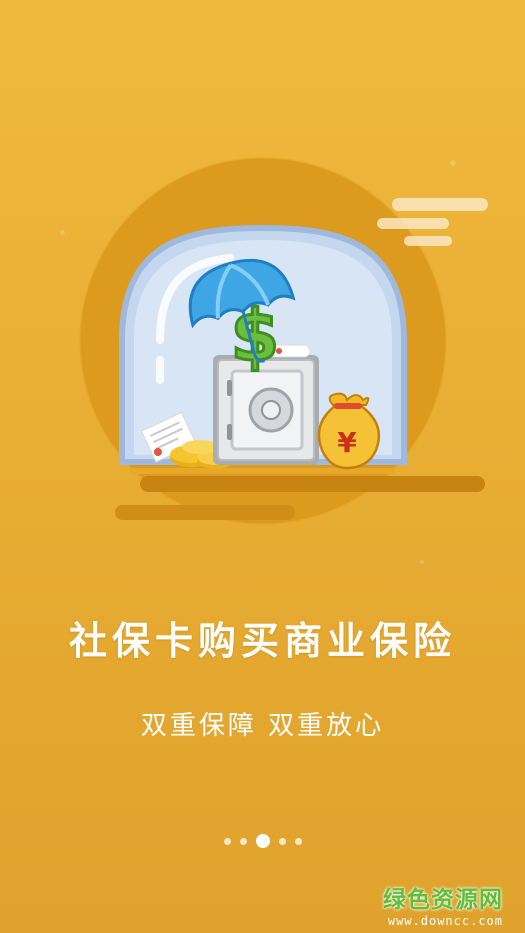  Describe the element at coordinates (443, 900) in the screenshot. I see `watermark-brand: 绿色资源网` at that location.